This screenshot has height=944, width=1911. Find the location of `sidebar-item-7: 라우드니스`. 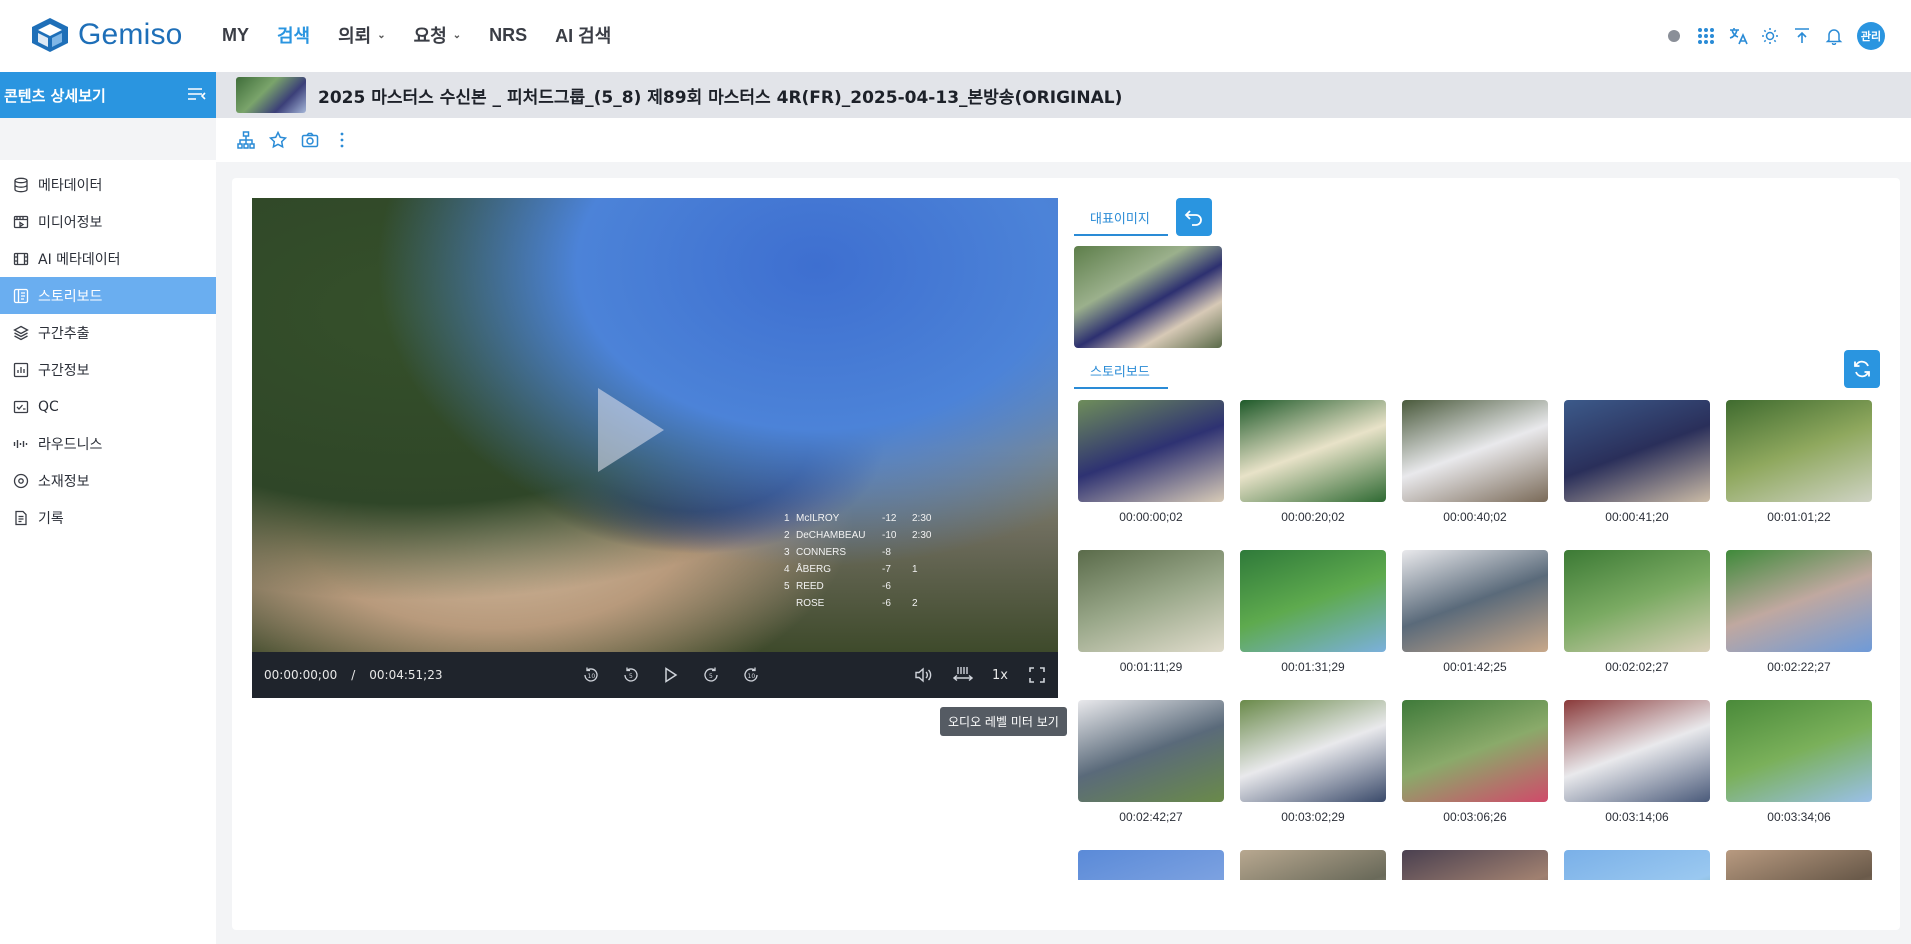

sidebar-item-7: 라우드니스 is located at coordinates (108, 443).